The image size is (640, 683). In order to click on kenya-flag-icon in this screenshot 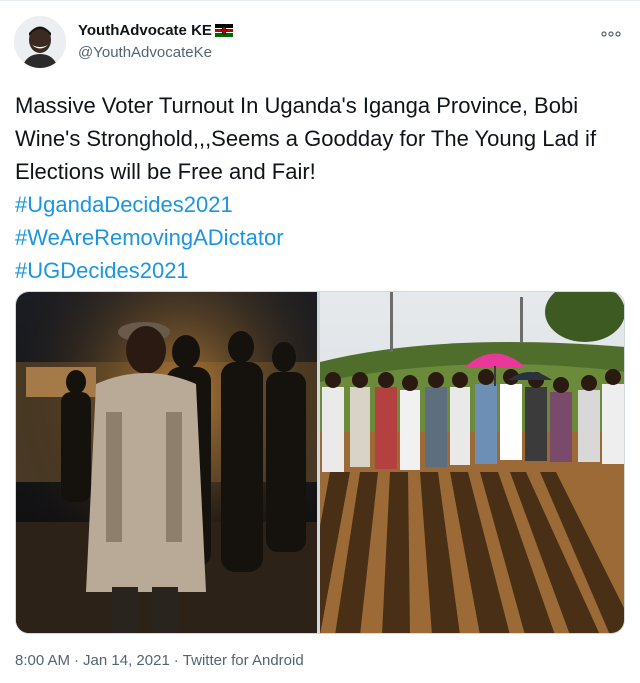, I will do `click(223, 30)`.